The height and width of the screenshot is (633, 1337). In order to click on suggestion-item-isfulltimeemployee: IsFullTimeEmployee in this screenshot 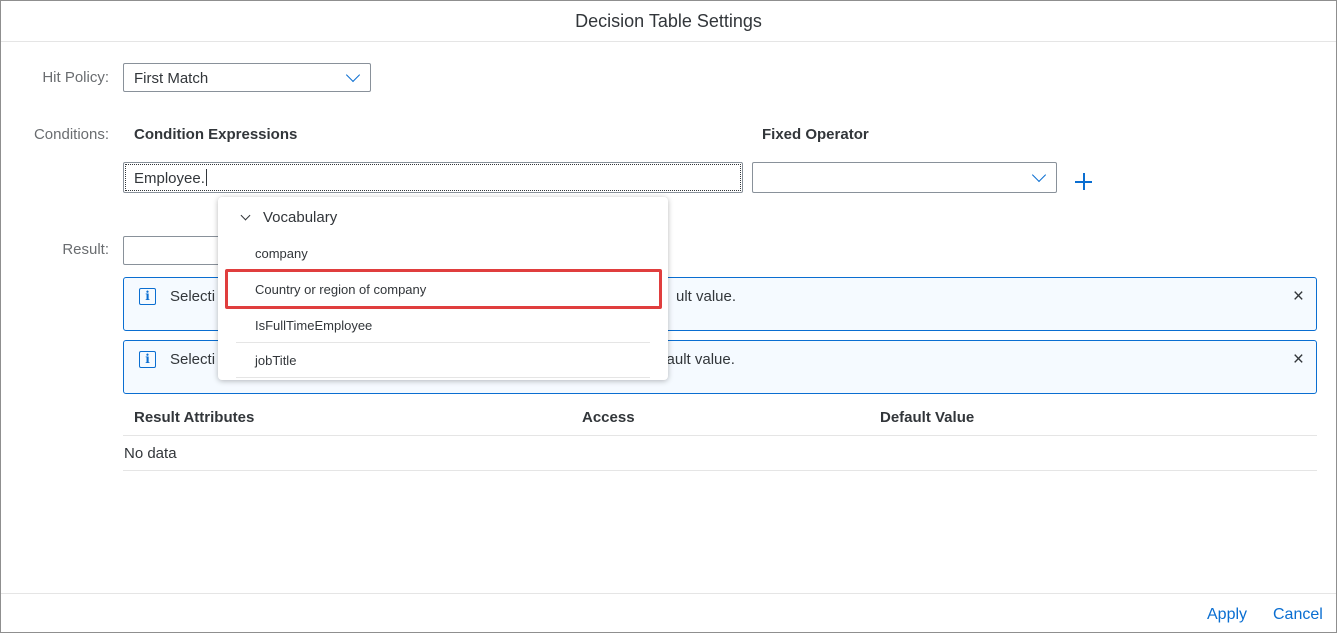, I will do `click(443, 326)`.